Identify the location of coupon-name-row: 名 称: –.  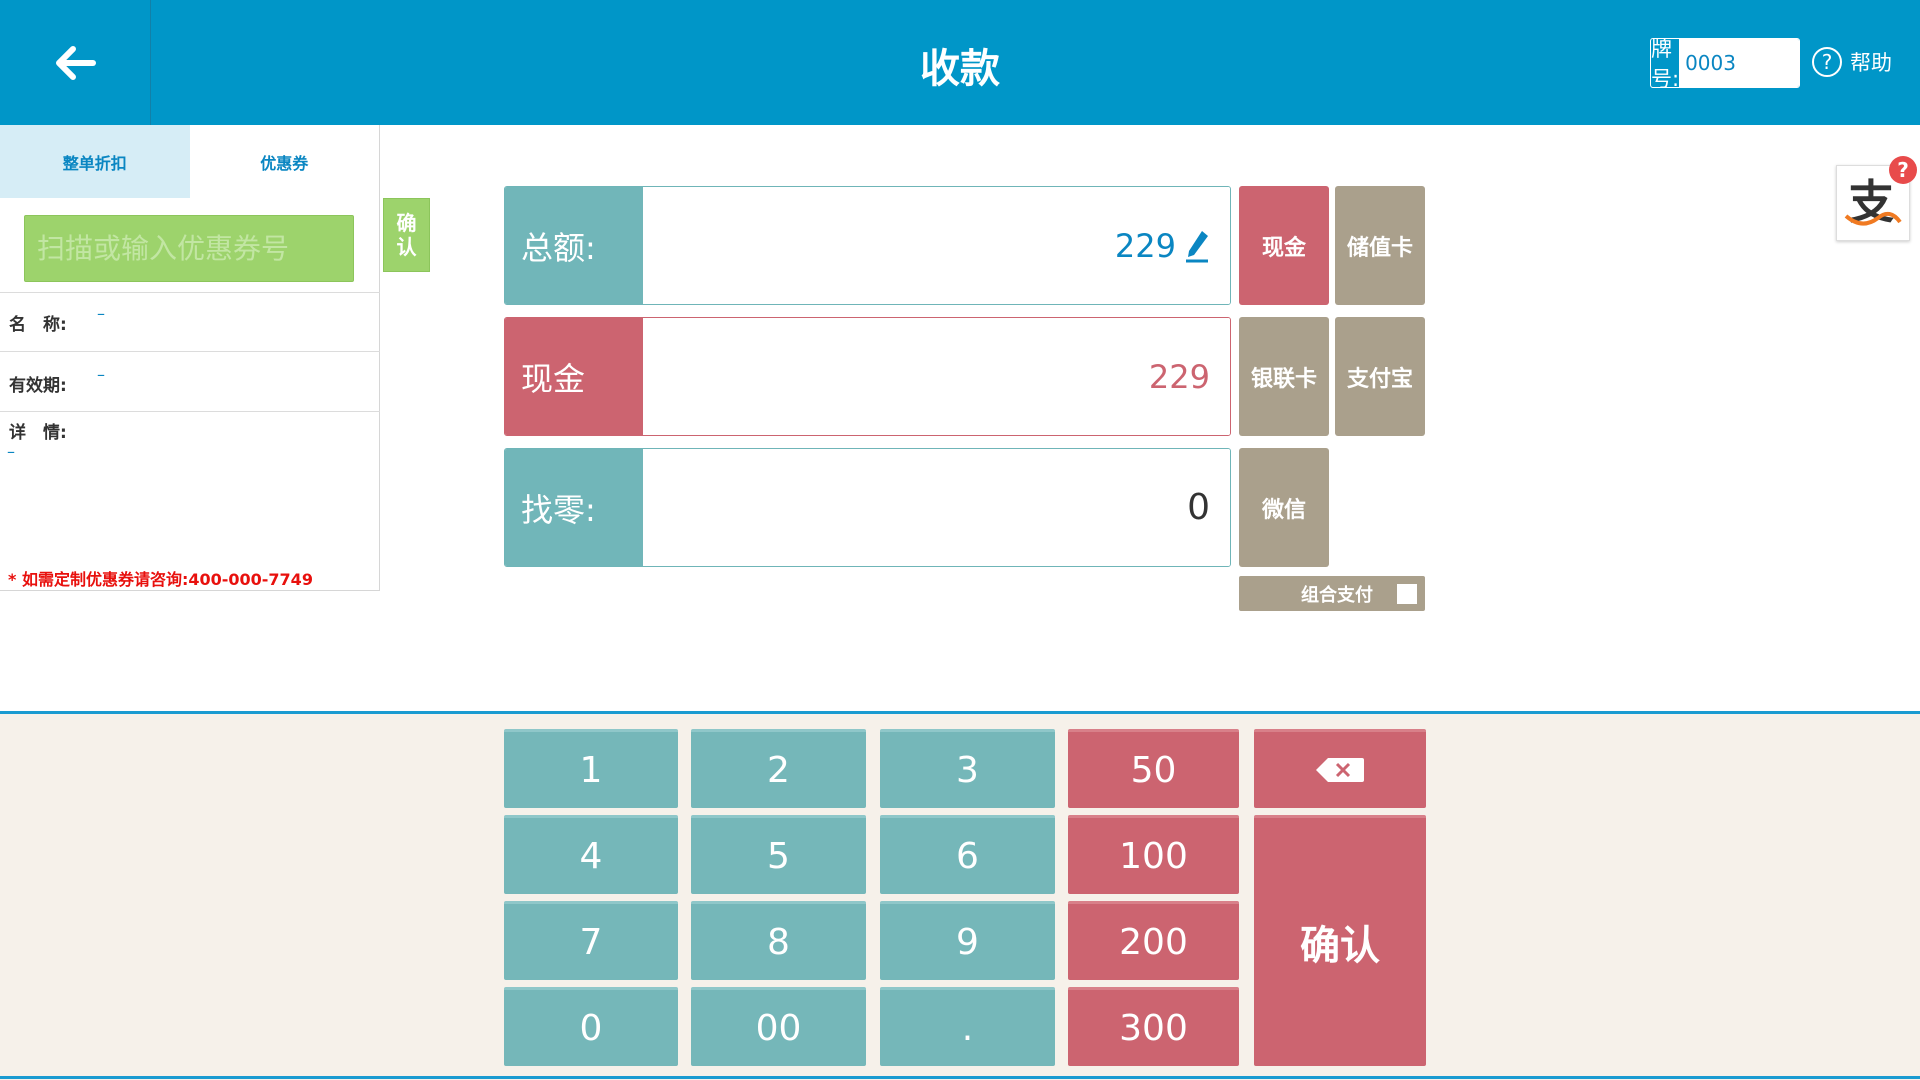
(190, 321).